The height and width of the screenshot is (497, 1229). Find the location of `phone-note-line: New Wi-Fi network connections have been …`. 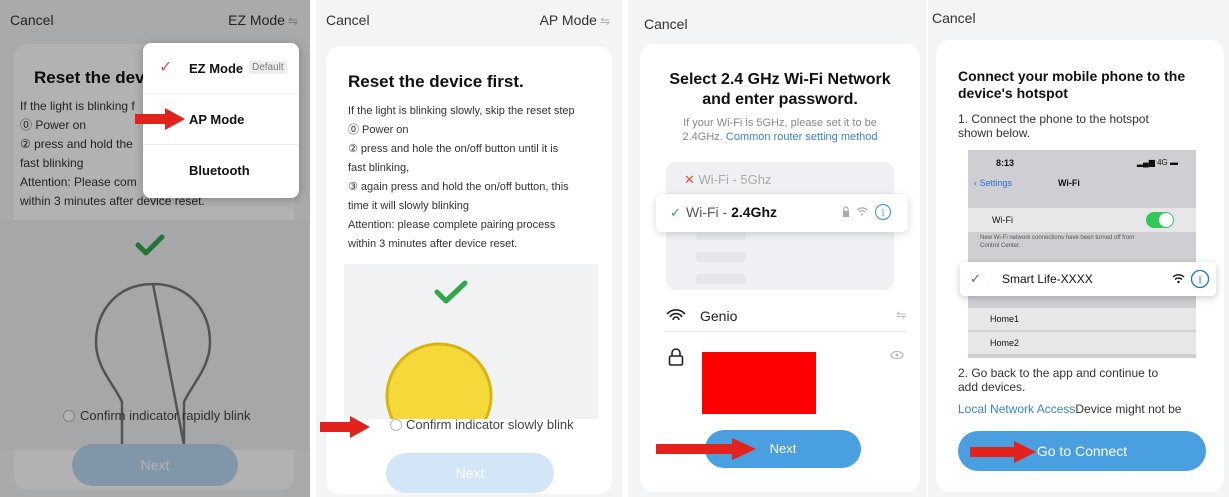

phone-note-line: New Wi-Fi network connections have been … is located at coordinates (1057, 238).